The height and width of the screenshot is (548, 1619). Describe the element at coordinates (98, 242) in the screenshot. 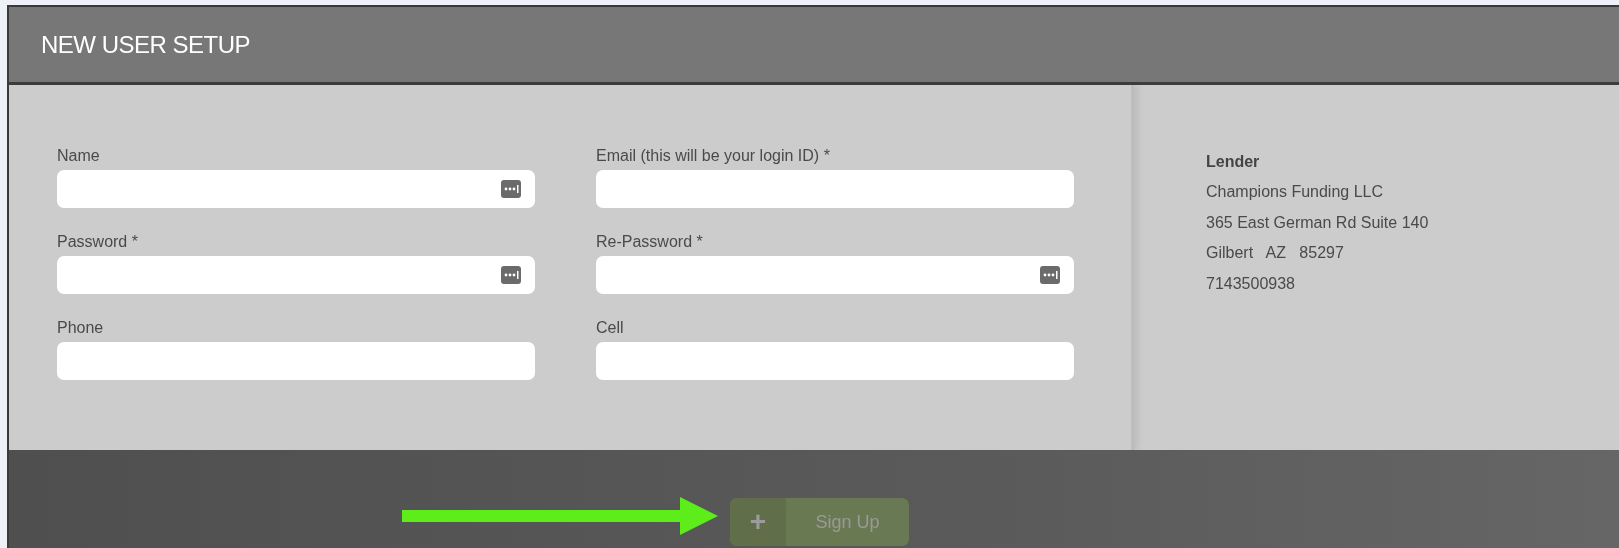

I see `field-label: Password *` at that location.